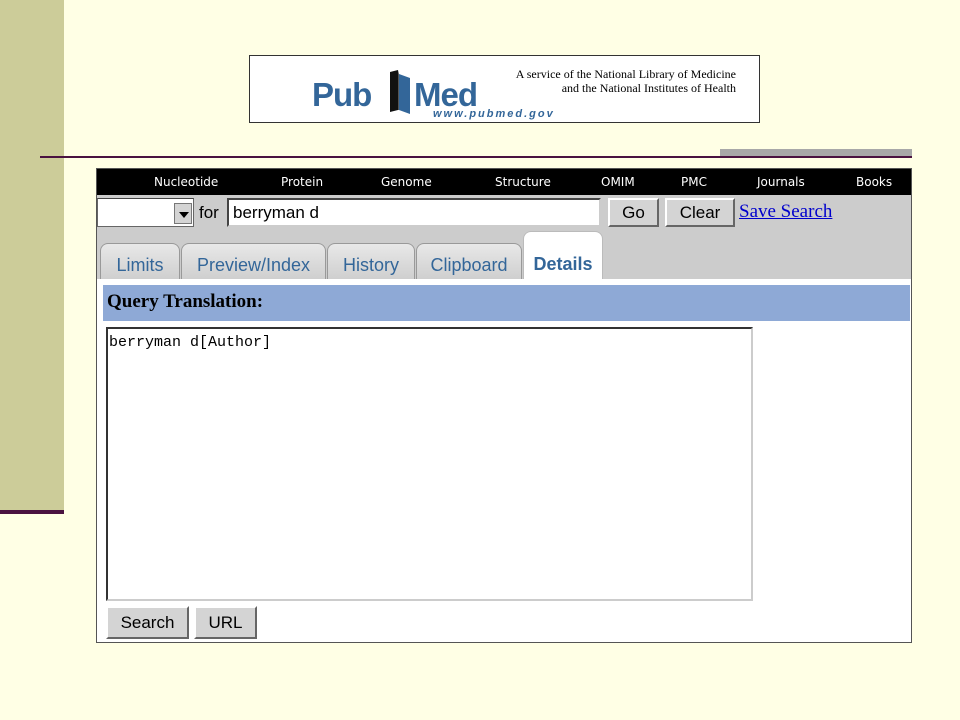 This screenshot has height=720, width=960. What do you see at coordinates (209, 212) in the screenshot?
I see `for-label: for` at bounding box center [209, 212].